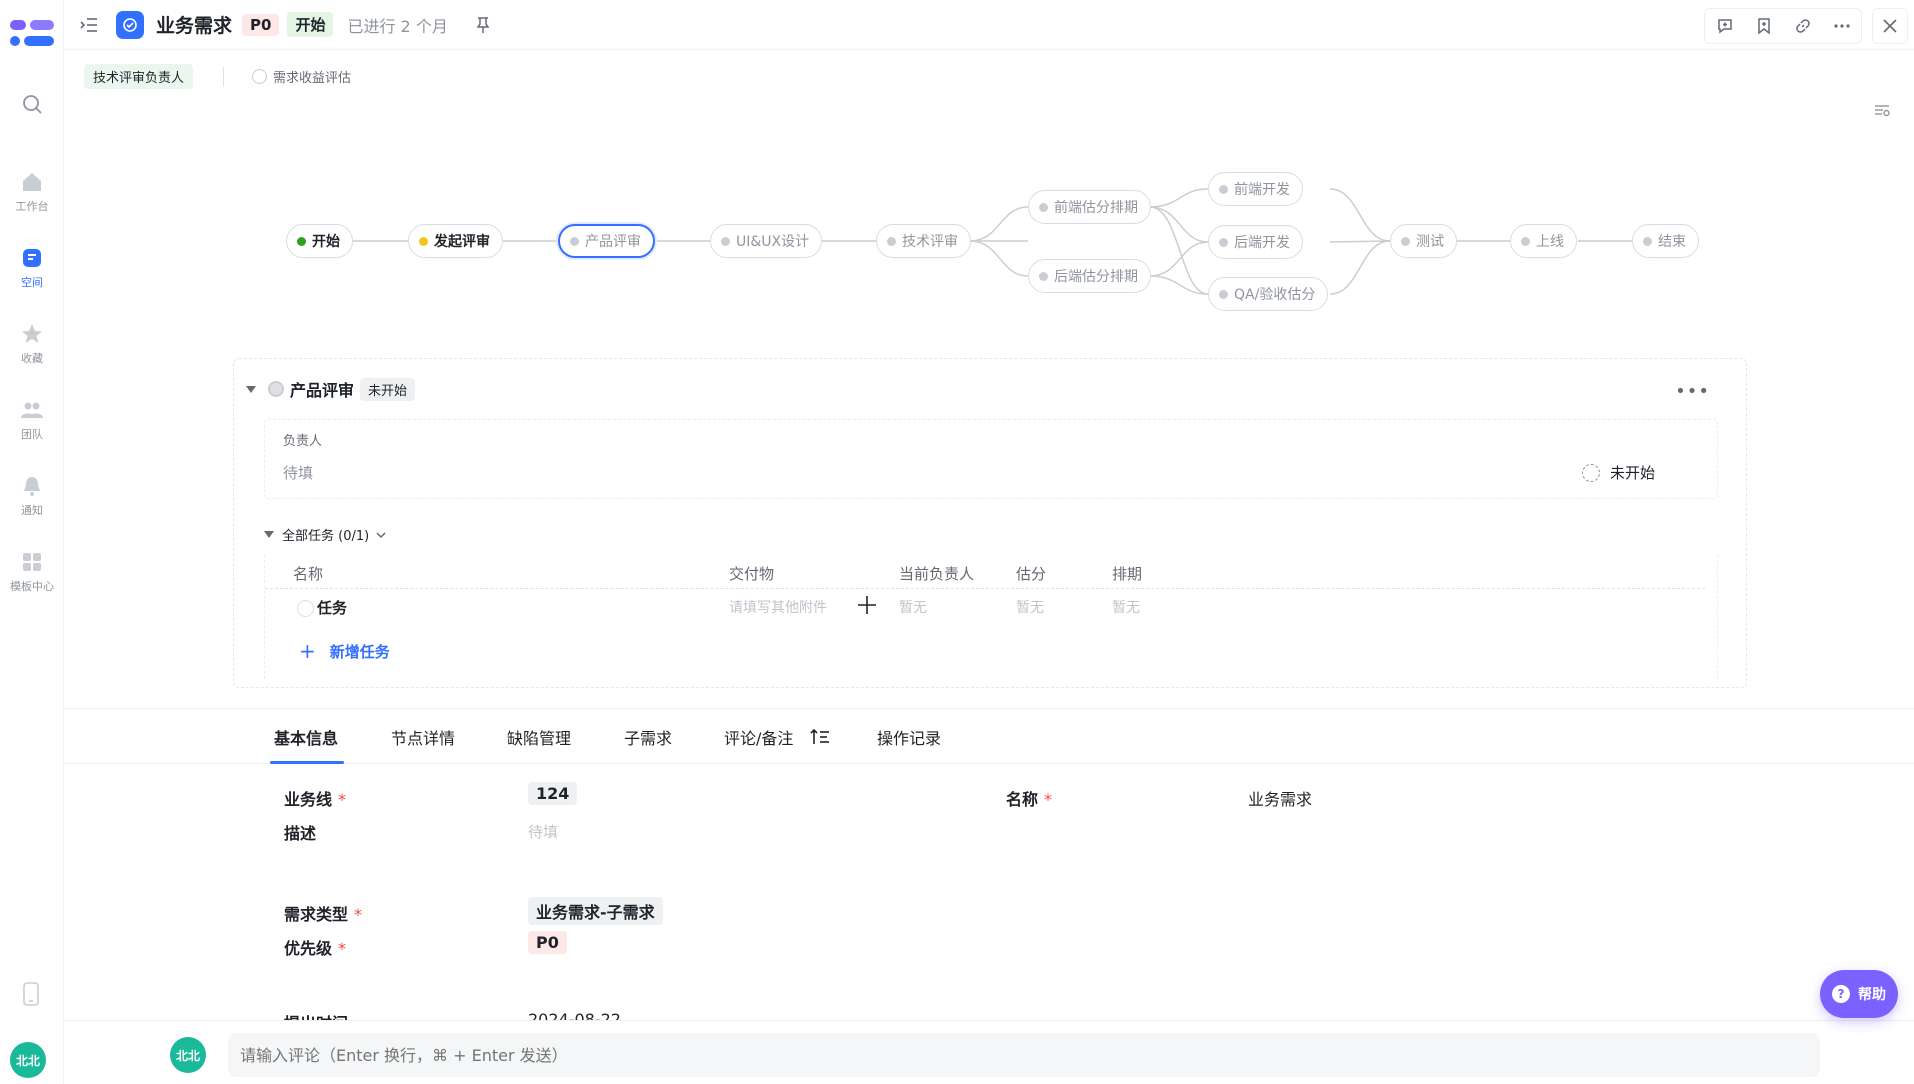 The height and width of the screenshot is (1084, 1914). Describe the element at coordinates (758, 737) in the screenshot. I see `tab-comments: 评论/备注` at that location.